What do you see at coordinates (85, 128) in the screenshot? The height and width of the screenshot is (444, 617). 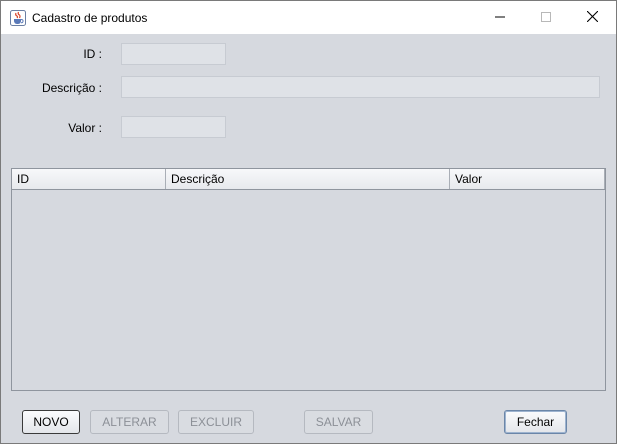 I see `valor-label: Valor :` at bounding box center [85, 128].